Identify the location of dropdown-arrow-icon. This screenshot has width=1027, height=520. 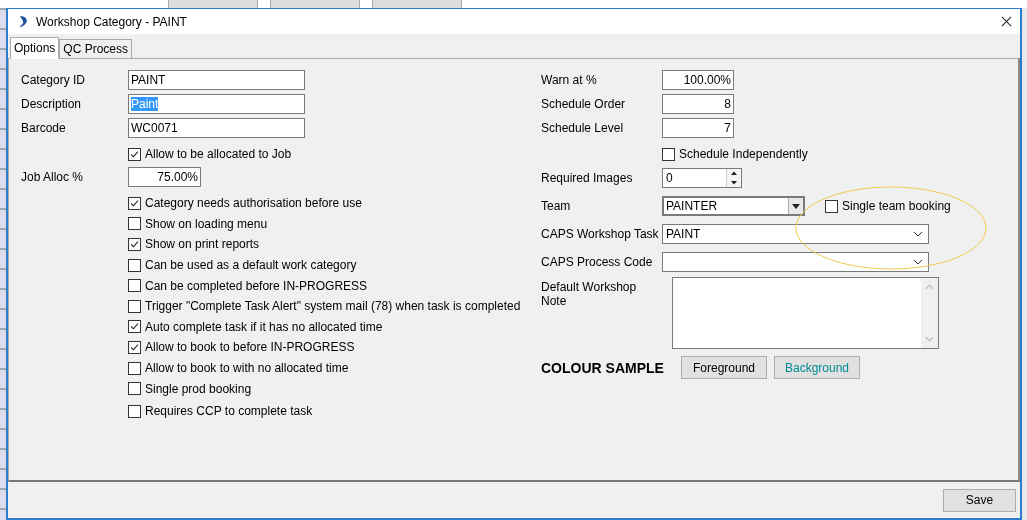
(796, 206).